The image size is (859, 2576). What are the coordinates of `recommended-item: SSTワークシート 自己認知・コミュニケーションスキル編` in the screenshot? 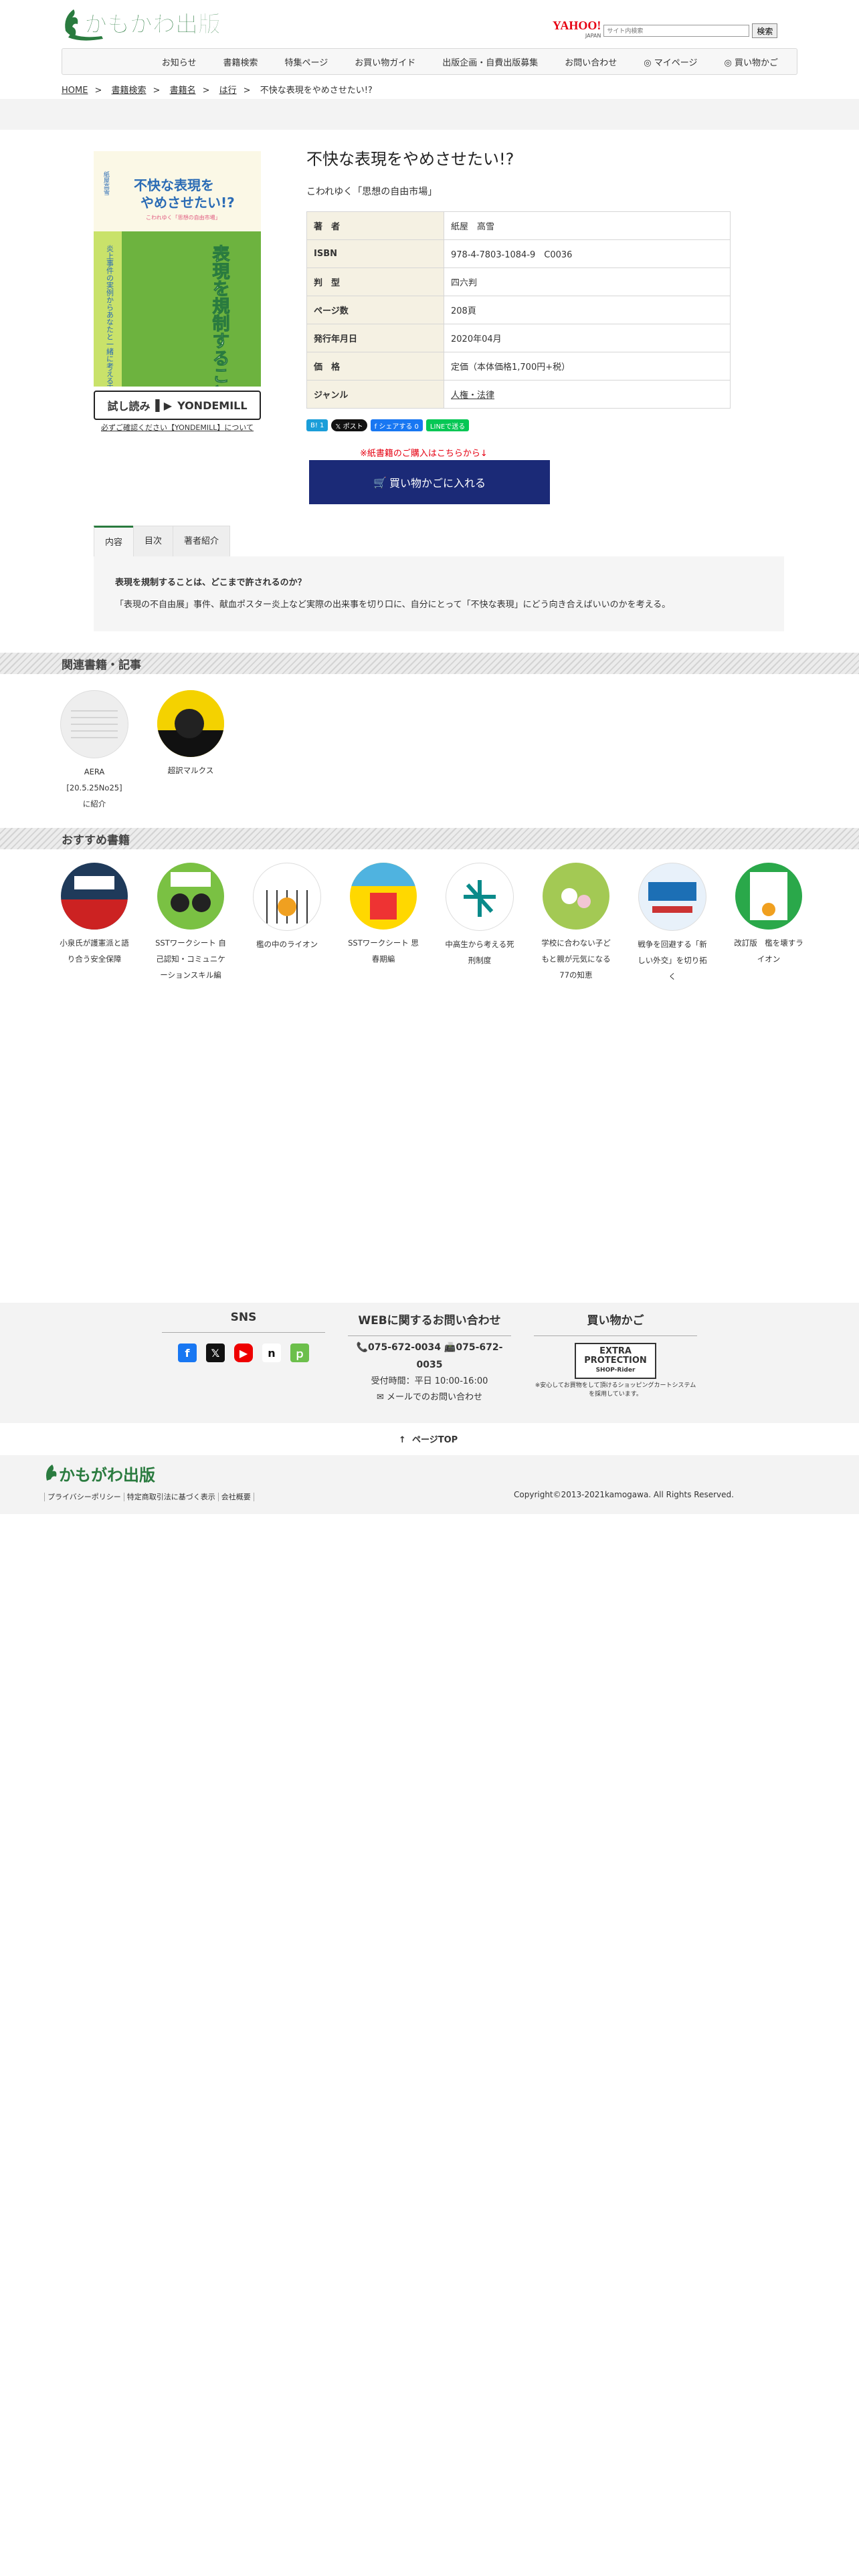 It's located at (190, 923).